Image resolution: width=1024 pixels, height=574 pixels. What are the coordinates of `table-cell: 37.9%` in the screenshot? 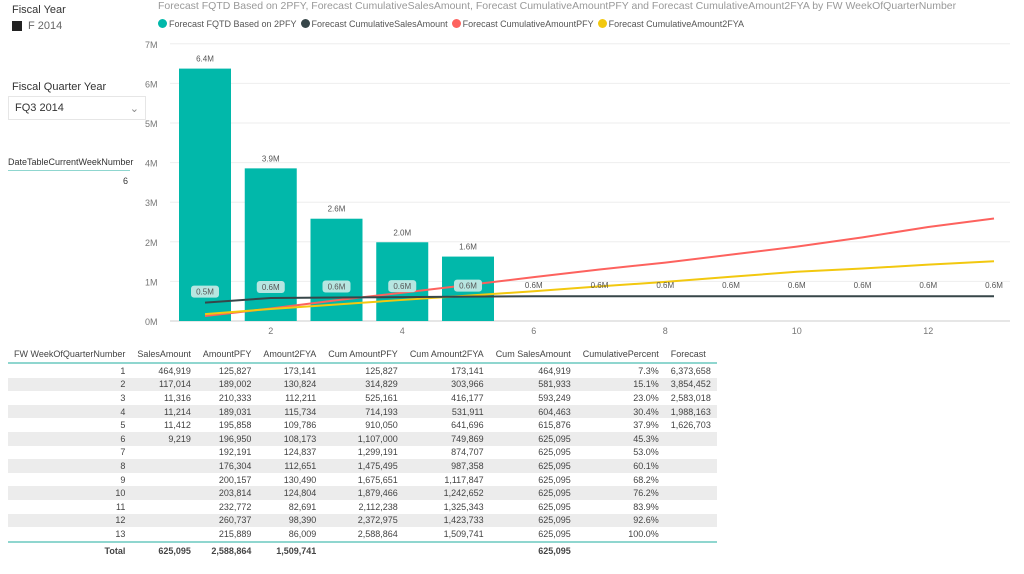 It's located at (646, 425).